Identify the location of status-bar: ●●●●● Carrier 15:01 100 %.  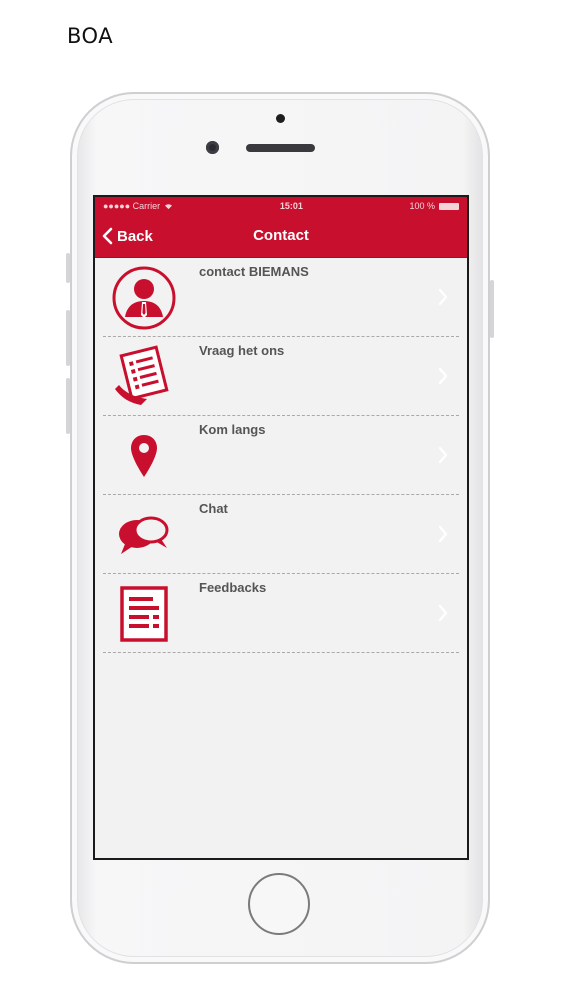
(281, 206).